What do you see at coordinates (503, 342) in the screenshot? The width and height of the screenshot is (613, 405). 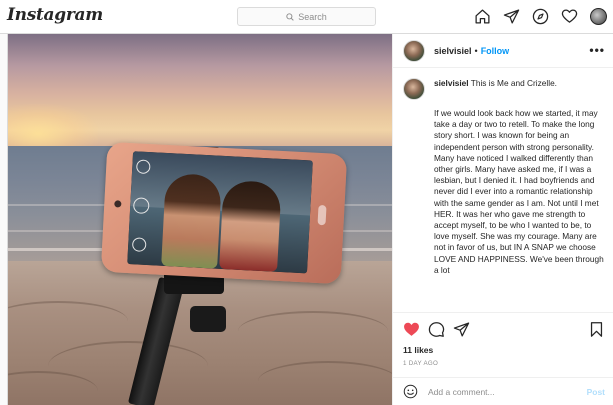 I see `post-actions: 11 likes 1 DAY AGO` at bounding box center [503, 342].